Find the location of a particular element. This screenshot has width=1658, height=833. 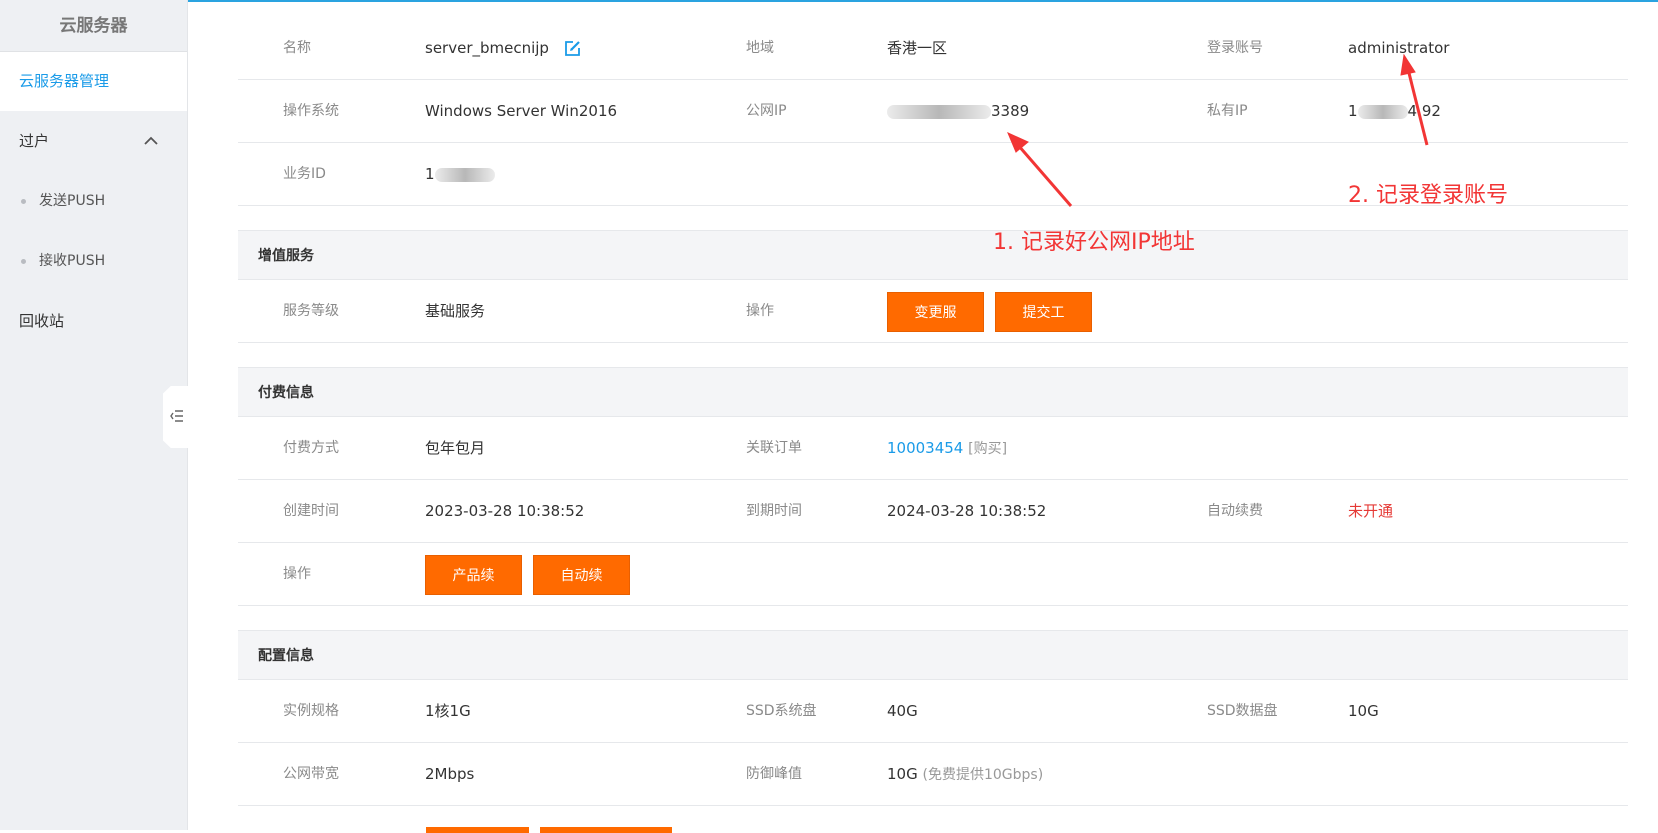

annotation-arrows is located at coordinates (1218, 130).